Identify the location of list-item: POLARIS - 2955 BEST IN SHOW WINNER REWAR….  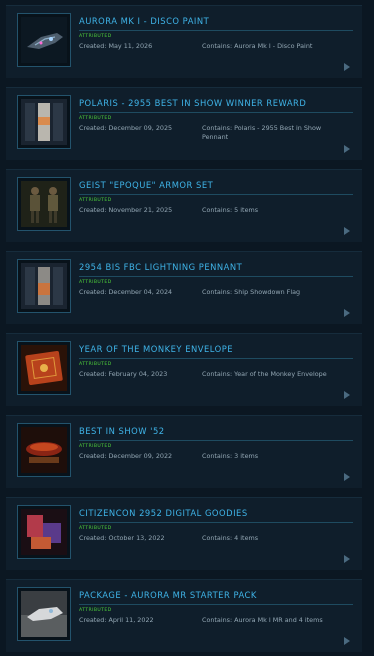
(184, 123).